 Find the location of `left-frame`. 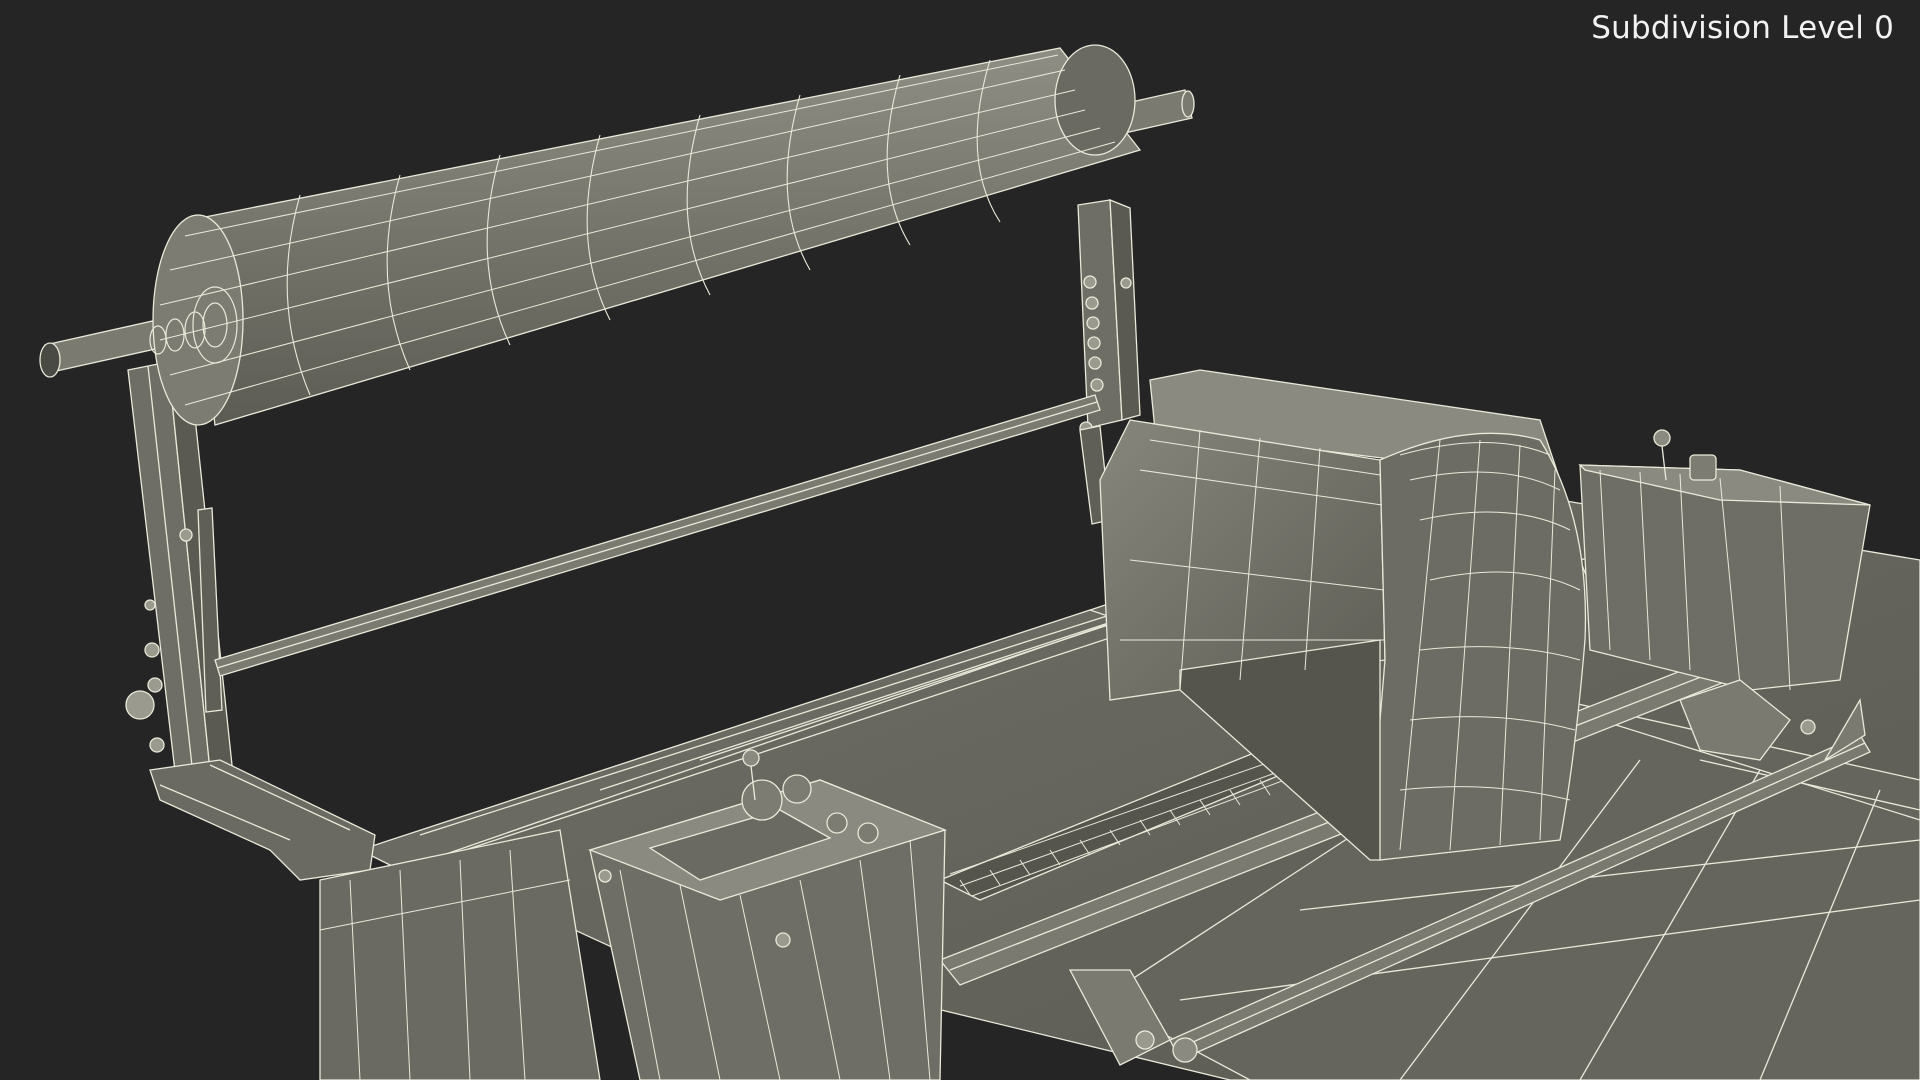

left-frame is located at coordinates (250, 621).